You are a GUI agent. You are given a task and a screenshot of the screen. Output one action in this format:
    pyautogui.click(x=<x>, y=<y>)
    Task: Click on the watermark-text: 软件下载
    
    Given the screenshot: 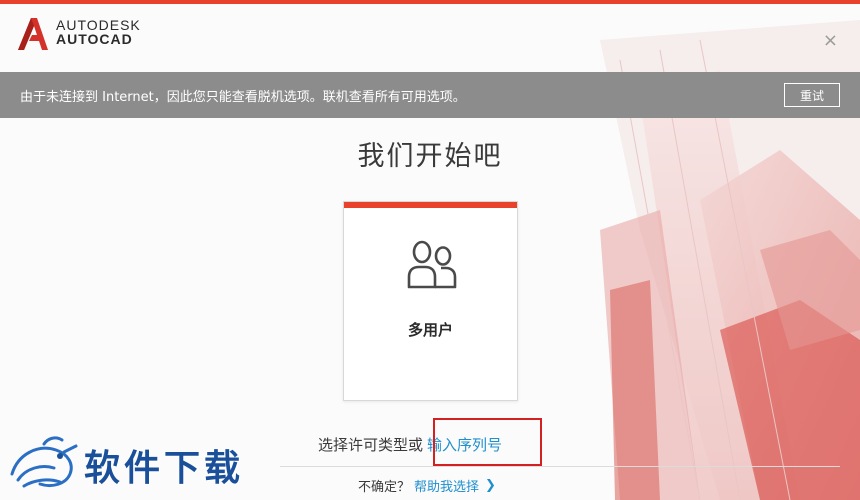 What is the action you would take?
    pyautogui.click(x=164, y=468)
    